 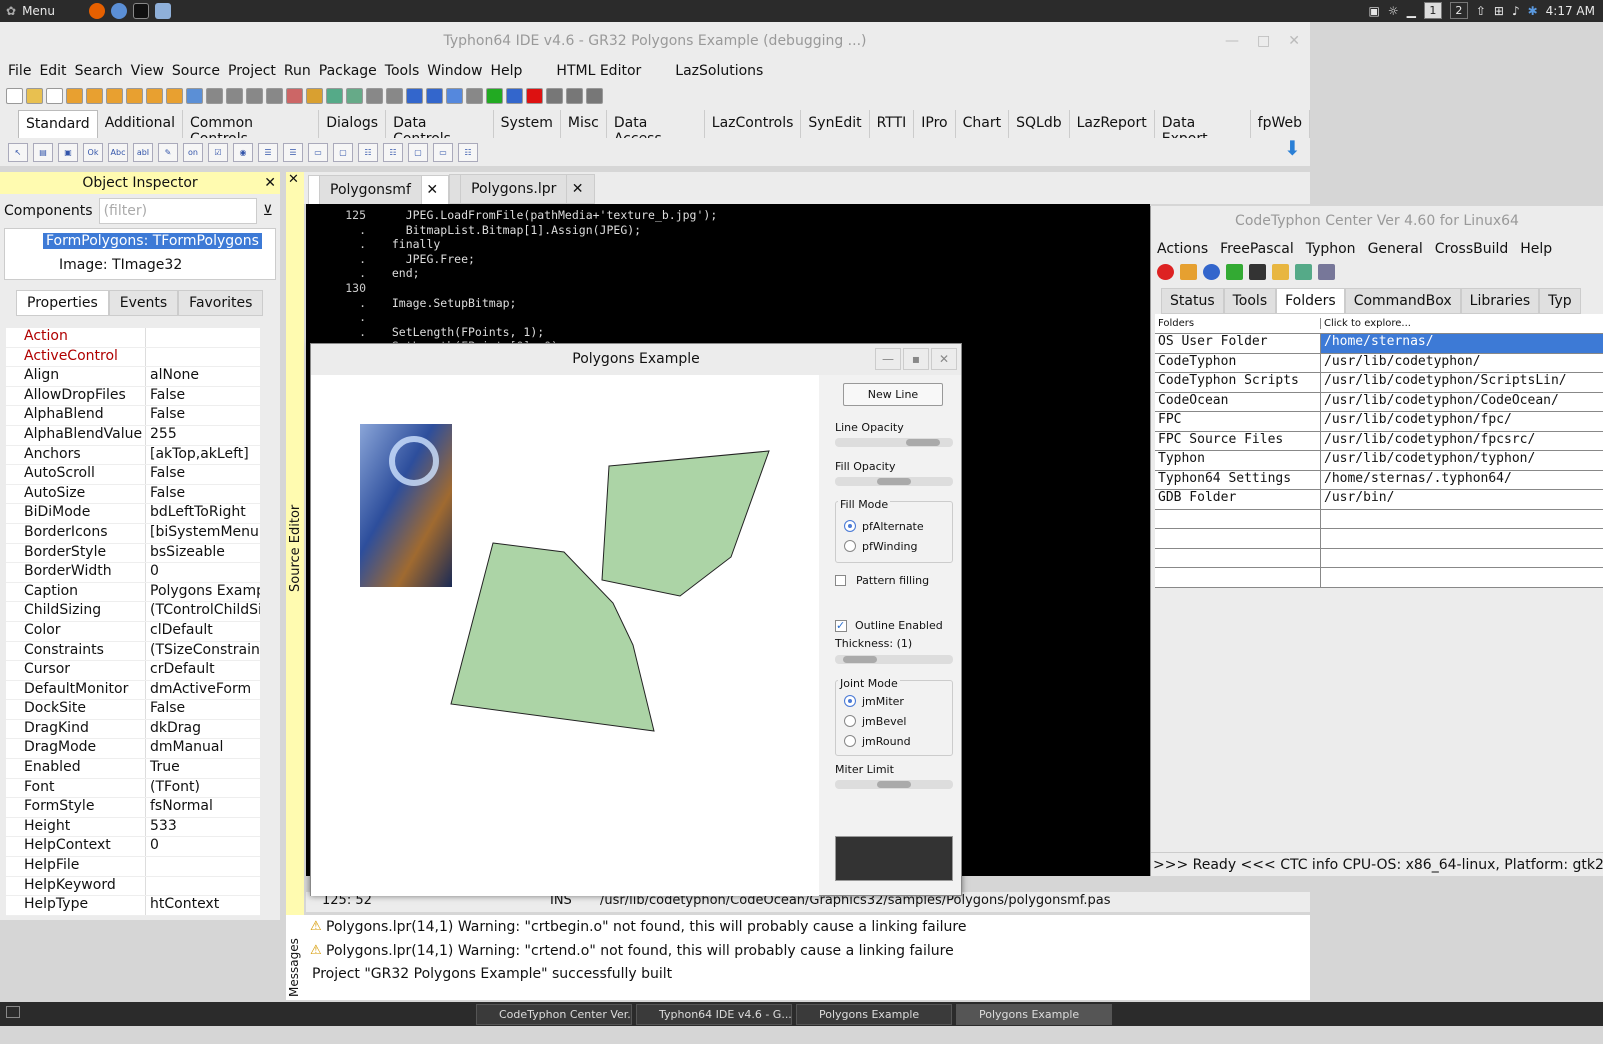 What do you see at coordinates (168, 152) in the screenshot?
I see `component-icon: ✎` at bounding box center [168, 152].